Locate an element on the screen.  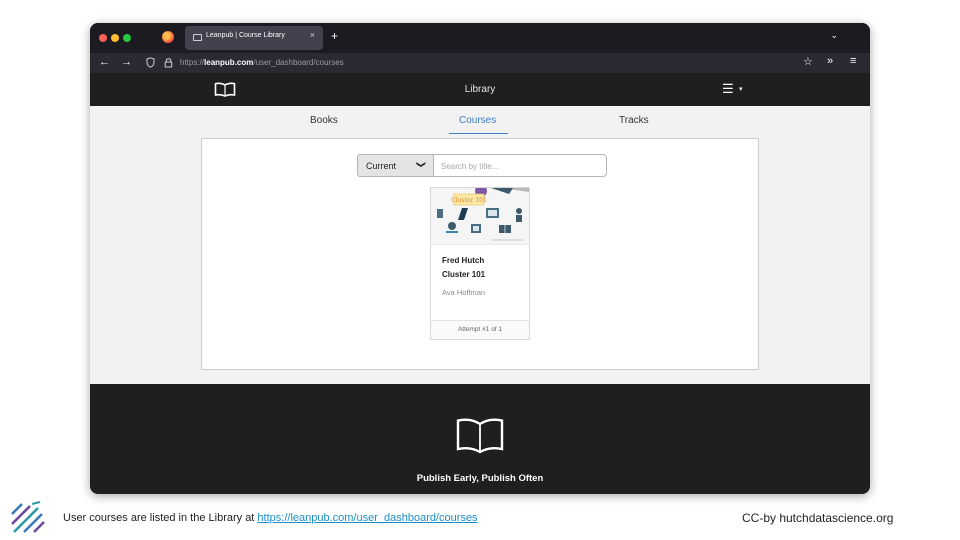
course-cover-image: Cluster 101 is located at coordinates (480, 216).